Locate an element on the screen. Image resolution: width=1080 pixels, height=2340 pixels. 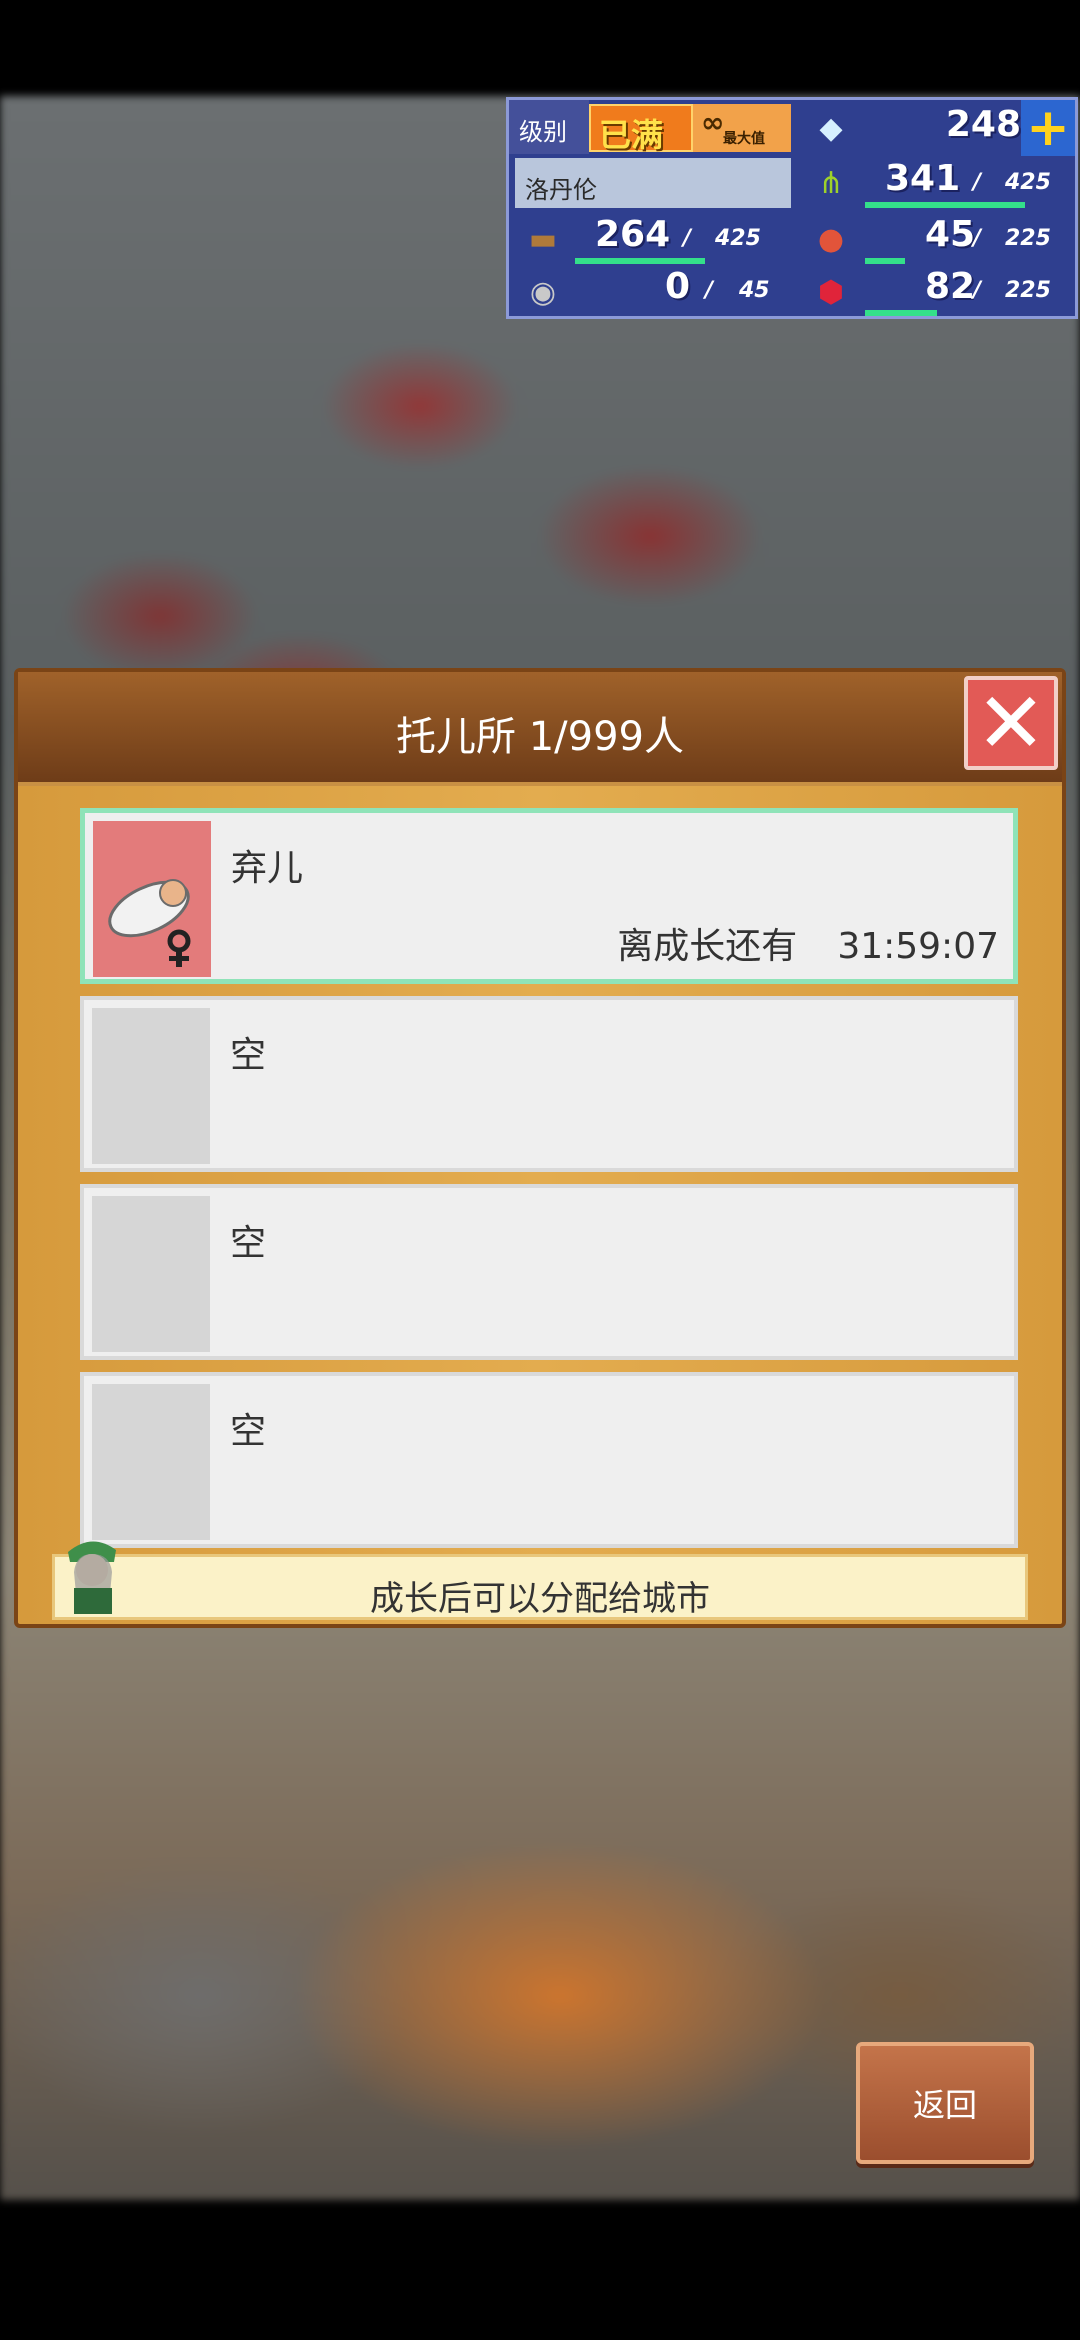
ruby-max: 225 is located at coordinates (1028, 290).